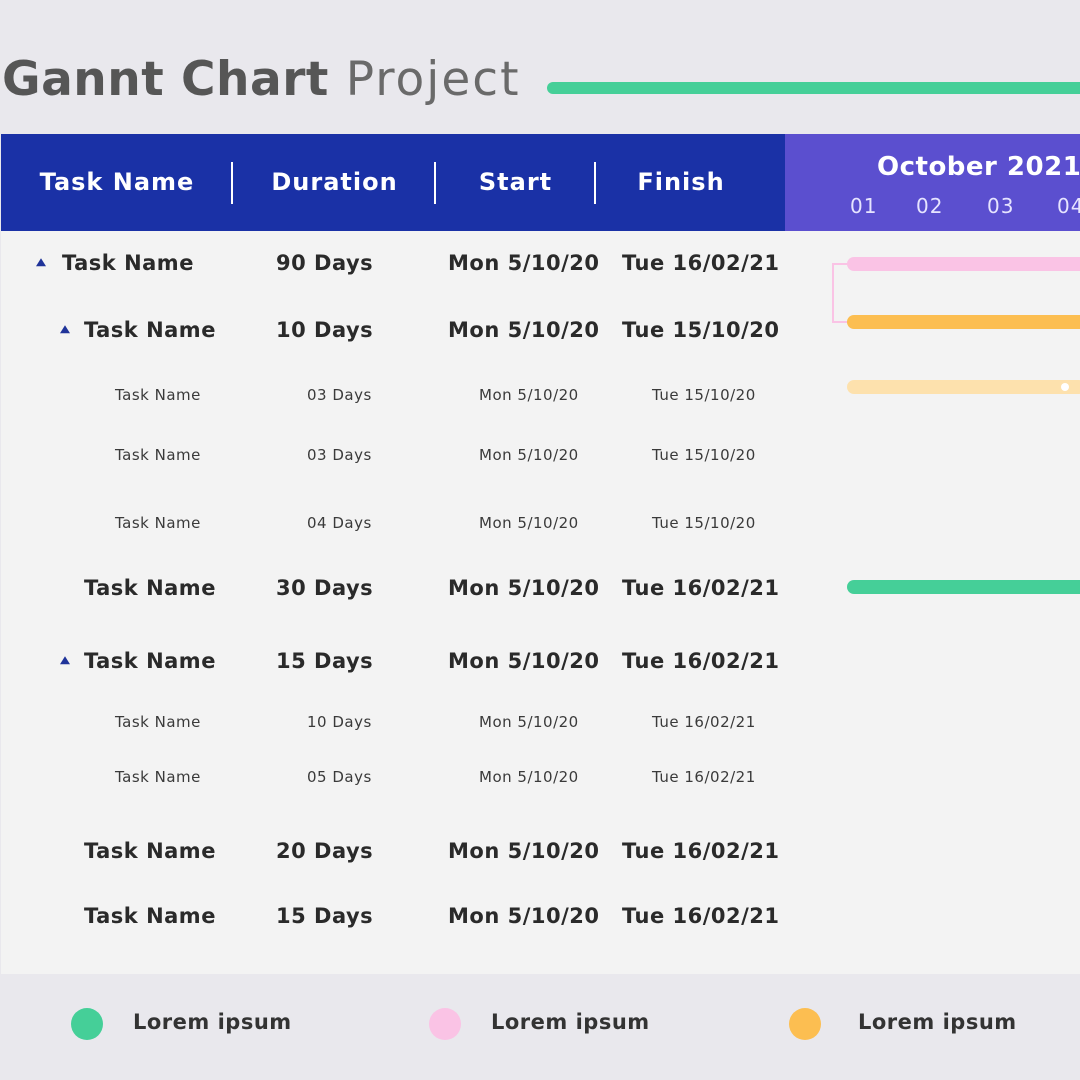 Image resolution: width=1080 pixels, height=1080 pixels. I want to click on header-task-name: Task Name, so click(117, 182).